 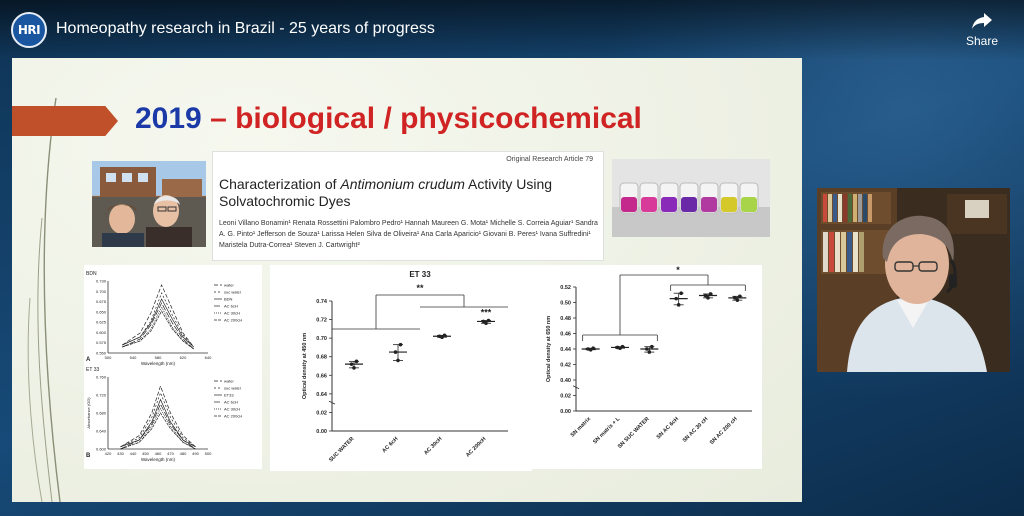 What do you see at coordinates (433, 446) in the screenshot?
I see `category-label: AC 30cH` at bounding box center [433, 446].